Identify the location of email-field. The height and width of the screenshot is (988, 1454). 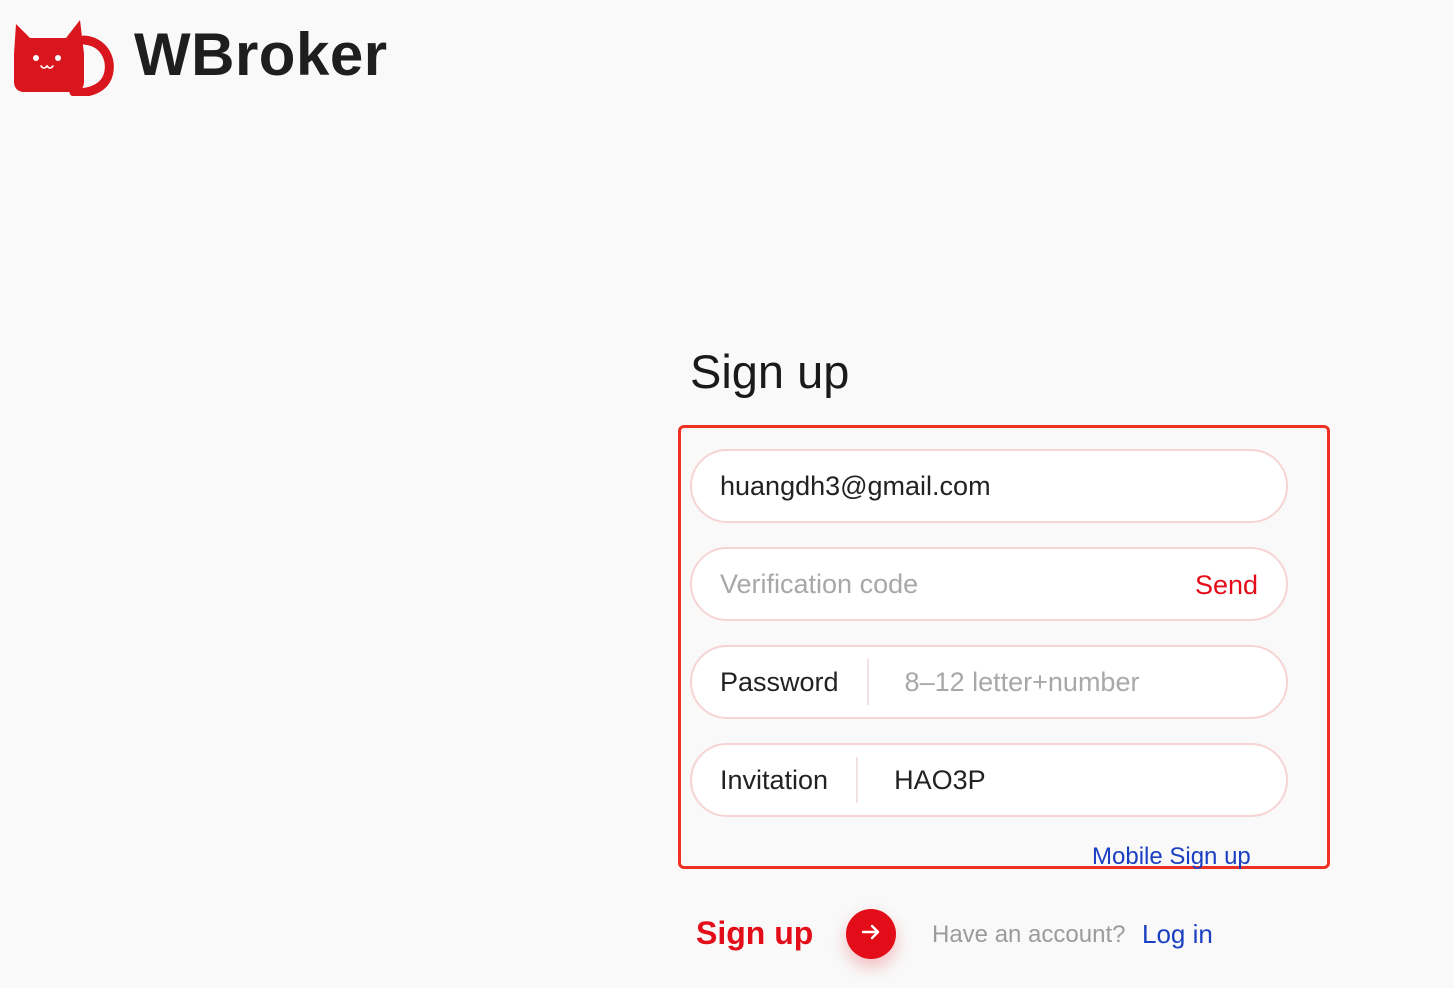
(990, 486).